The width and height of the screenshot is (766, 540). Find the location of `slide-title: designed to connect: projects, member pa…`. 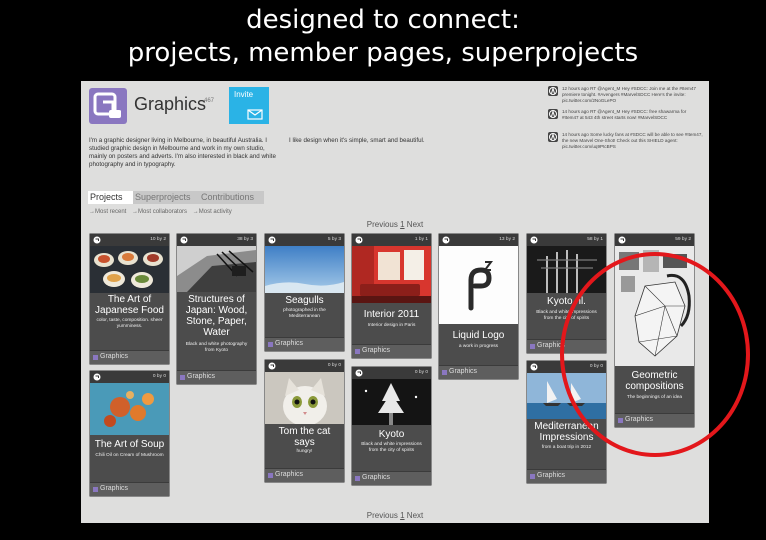

slide-title: designed to connect: projects, member pa… is located at coordinates (383, 37).